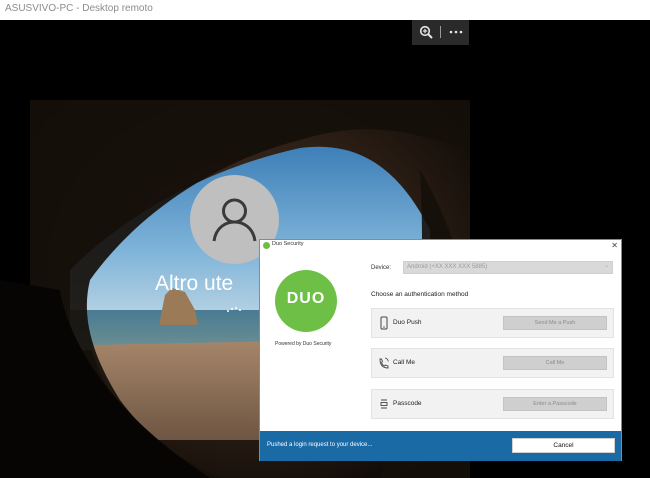  I want to click on window-titlebar: ASUSVIVO-PC - Desktop remoto, so click(325, 10).